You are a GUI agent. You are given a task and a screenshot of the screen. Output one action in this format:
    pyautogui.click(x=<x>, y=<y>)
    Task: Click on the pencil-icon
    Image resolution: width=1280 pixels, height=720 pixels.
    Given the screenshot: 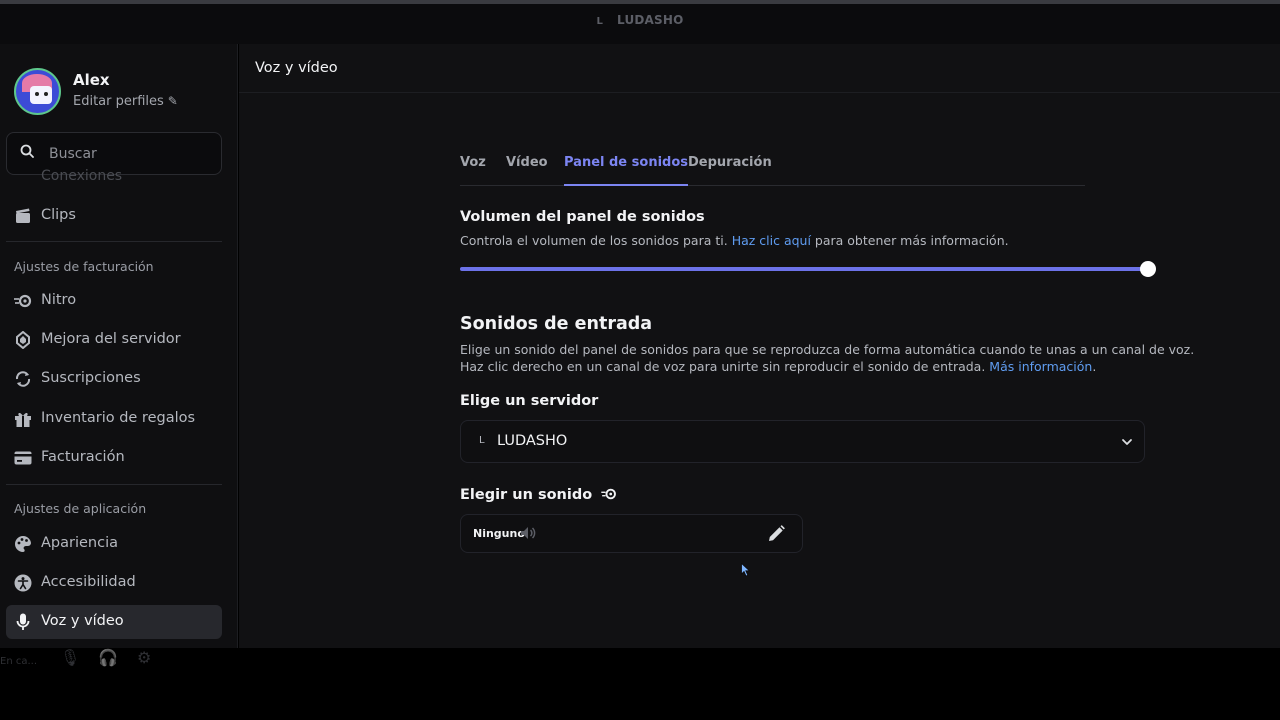 What is the action you would take?
    pyautogui.click(x=776, y=534)
    